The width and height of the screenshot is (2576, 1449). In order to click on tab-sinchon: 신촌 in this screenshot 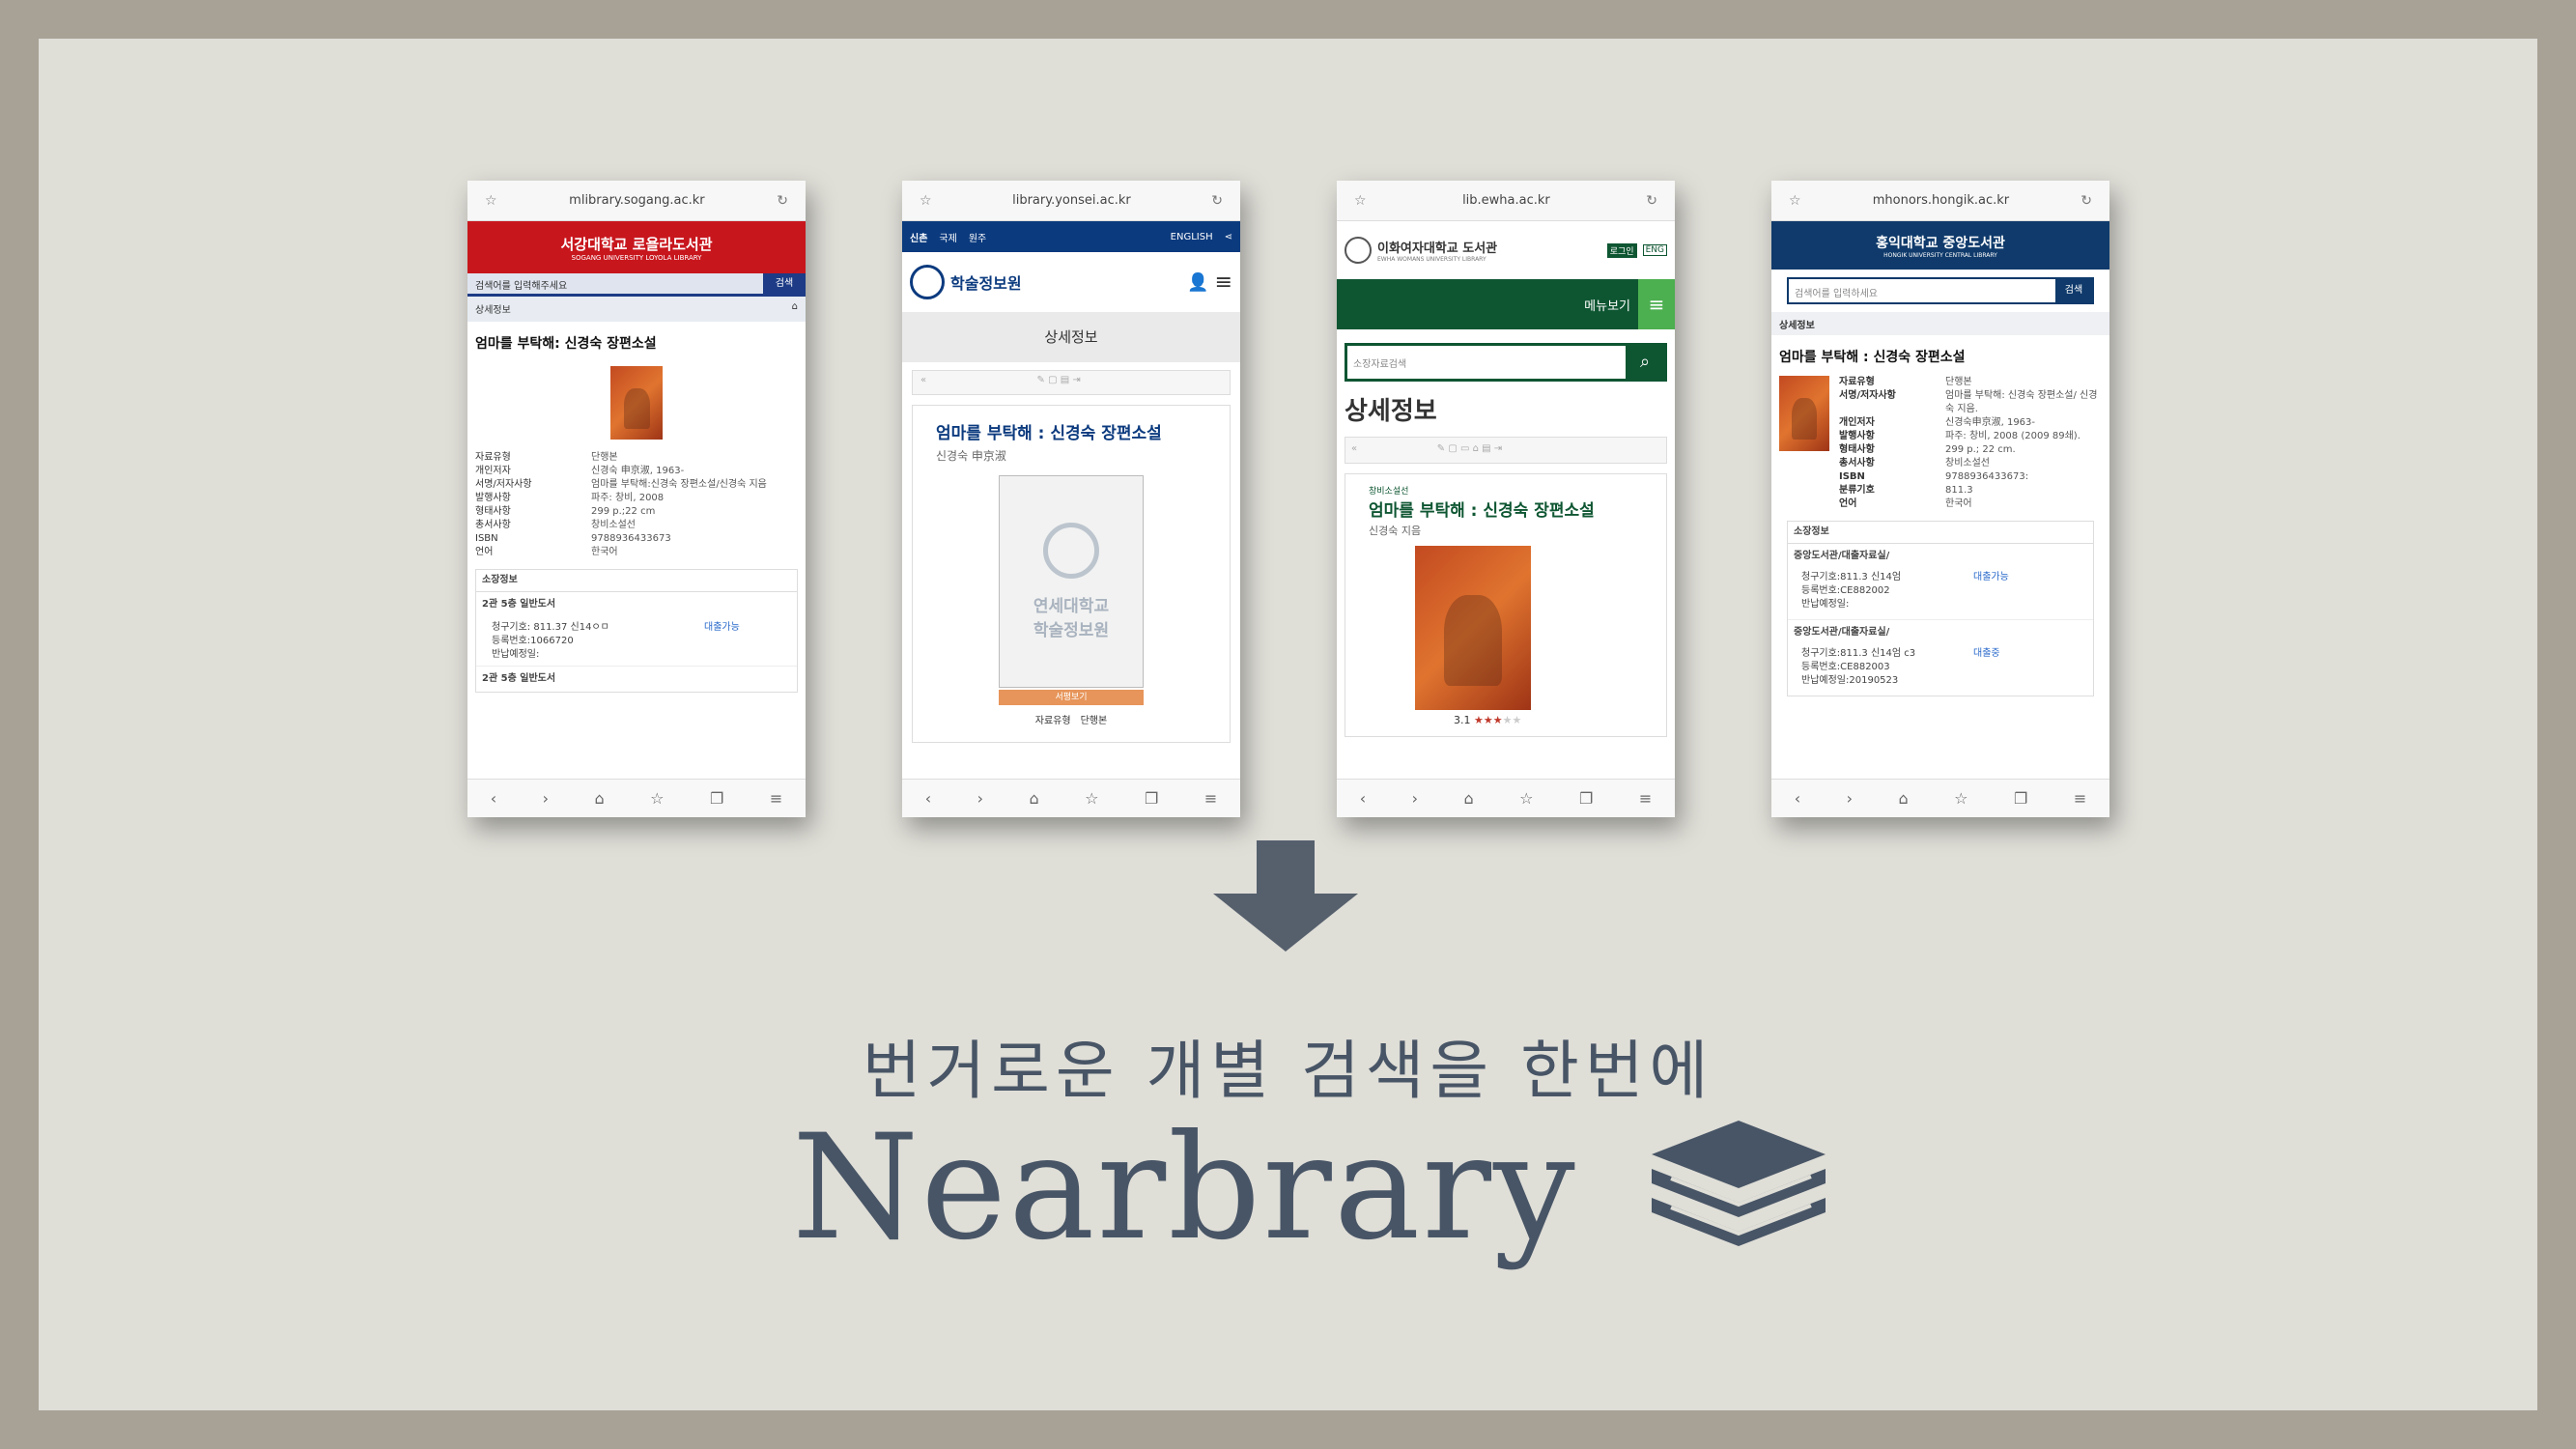, I will do `click(918, 237)`.